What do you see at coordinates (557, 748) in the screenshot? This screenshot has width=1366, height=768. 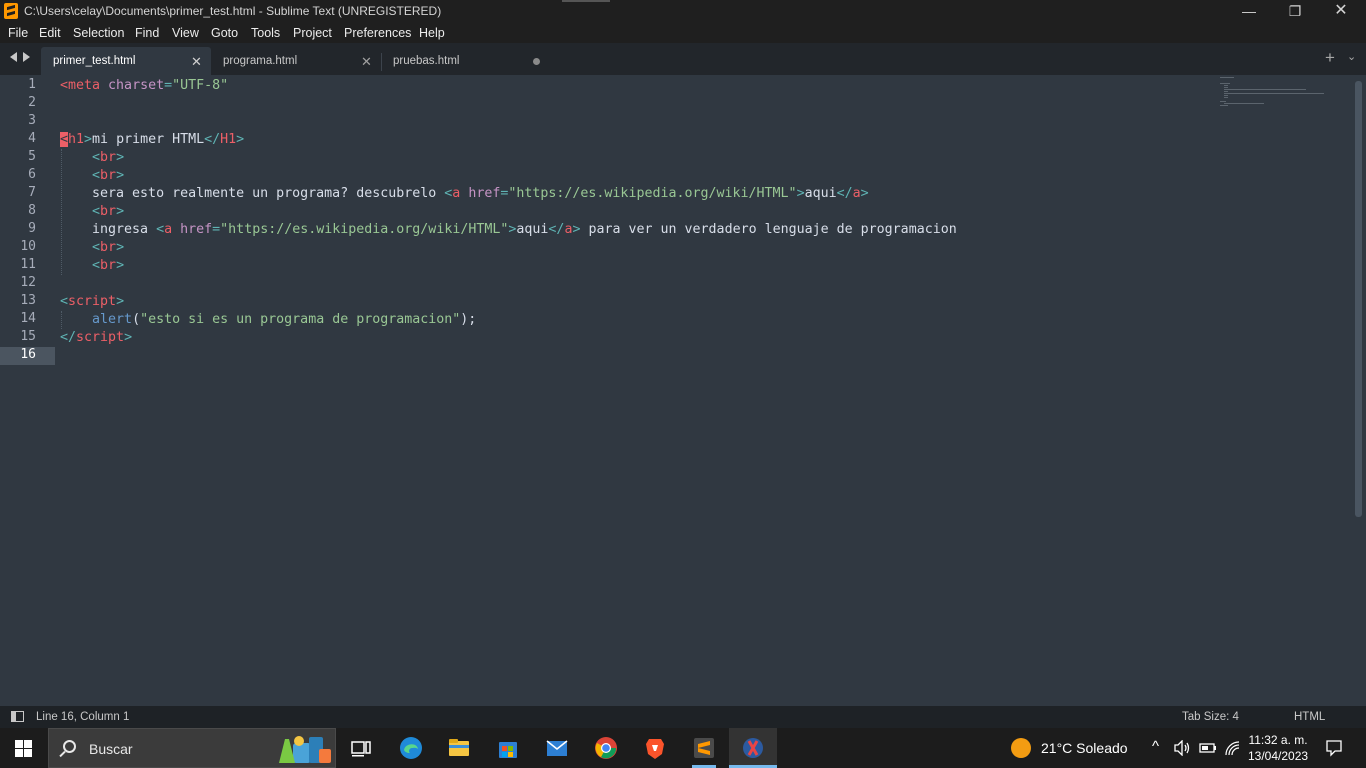 I see `mail-icon` at bounding box center [557, 748].